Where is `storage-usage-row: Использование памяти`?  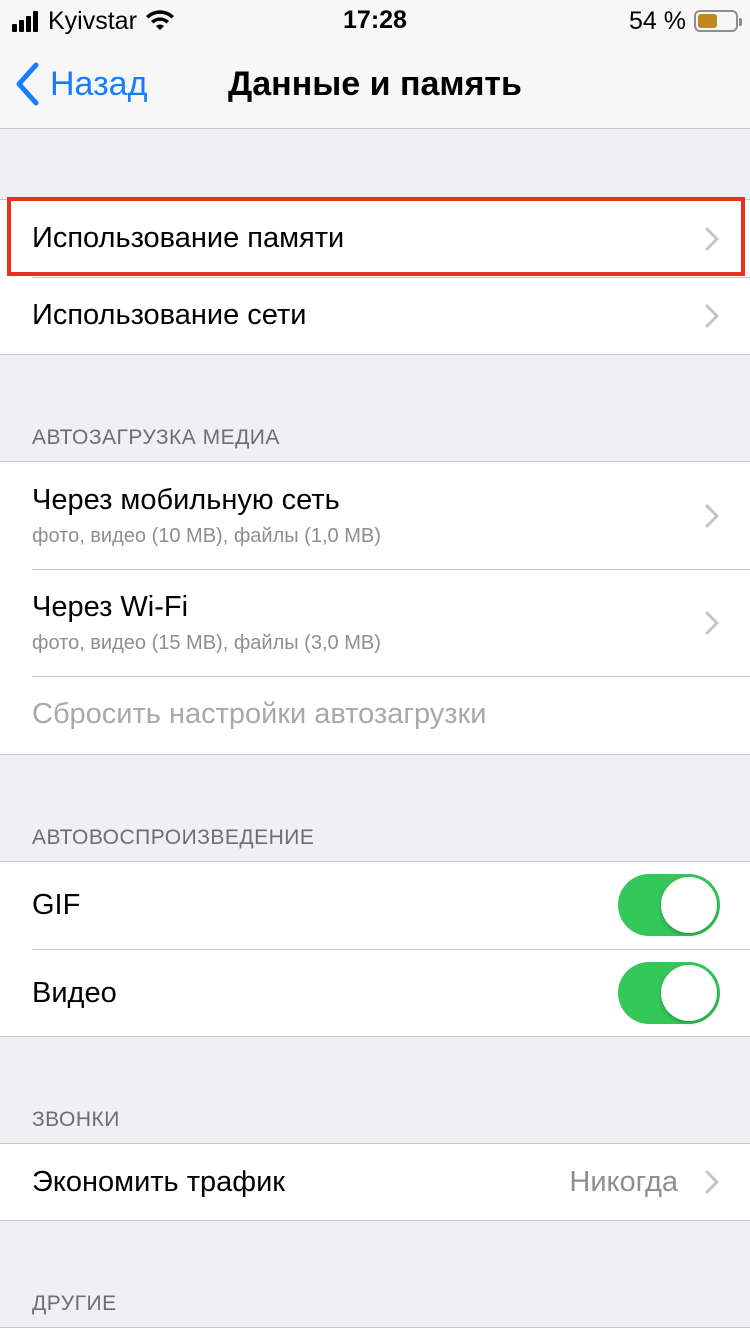
storage-usage-row: Использование памяти is located at coordinates (375, 238).